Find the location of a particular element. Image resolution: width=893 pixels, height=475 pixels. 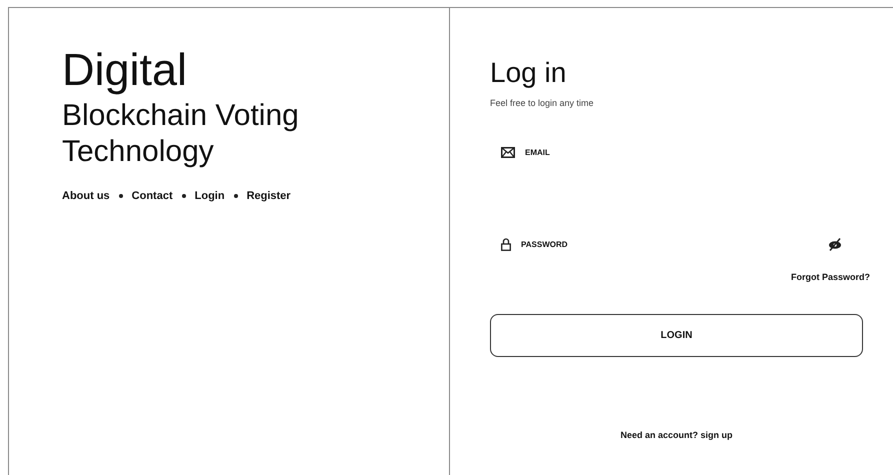

nav-link: Register is located at coordinates (268, 196).